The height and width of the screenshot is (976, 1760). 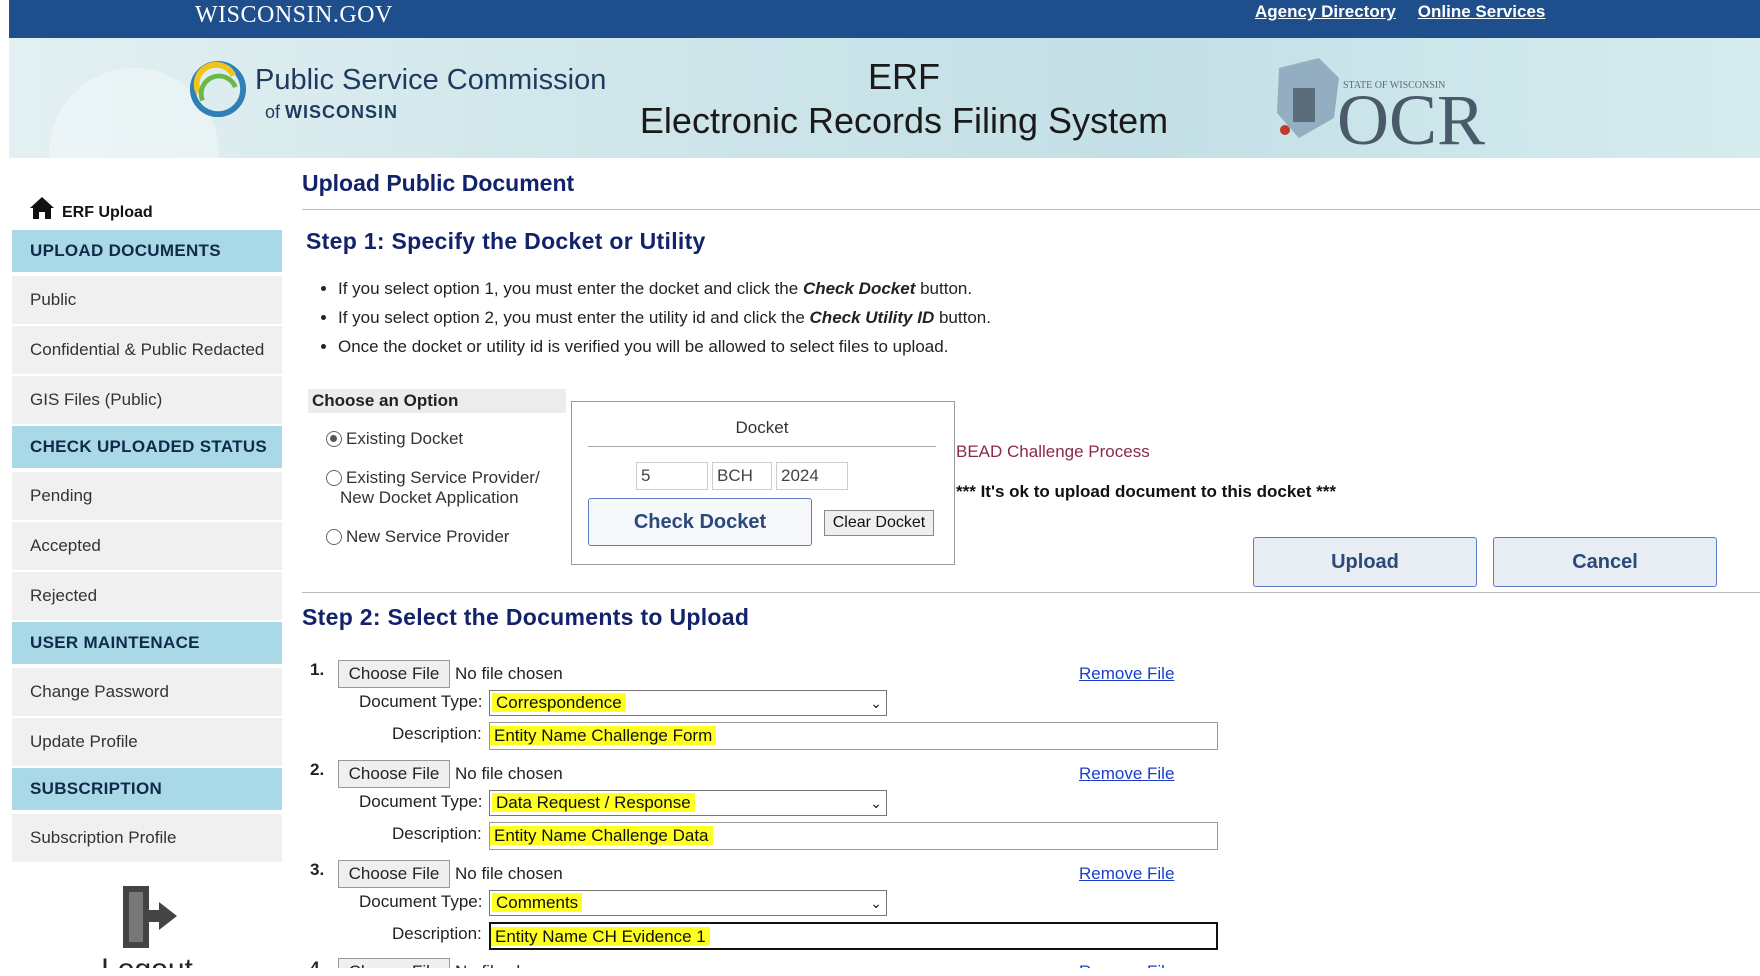 I want to click on docket-type-input: BCH, so click(x=742, y=476).